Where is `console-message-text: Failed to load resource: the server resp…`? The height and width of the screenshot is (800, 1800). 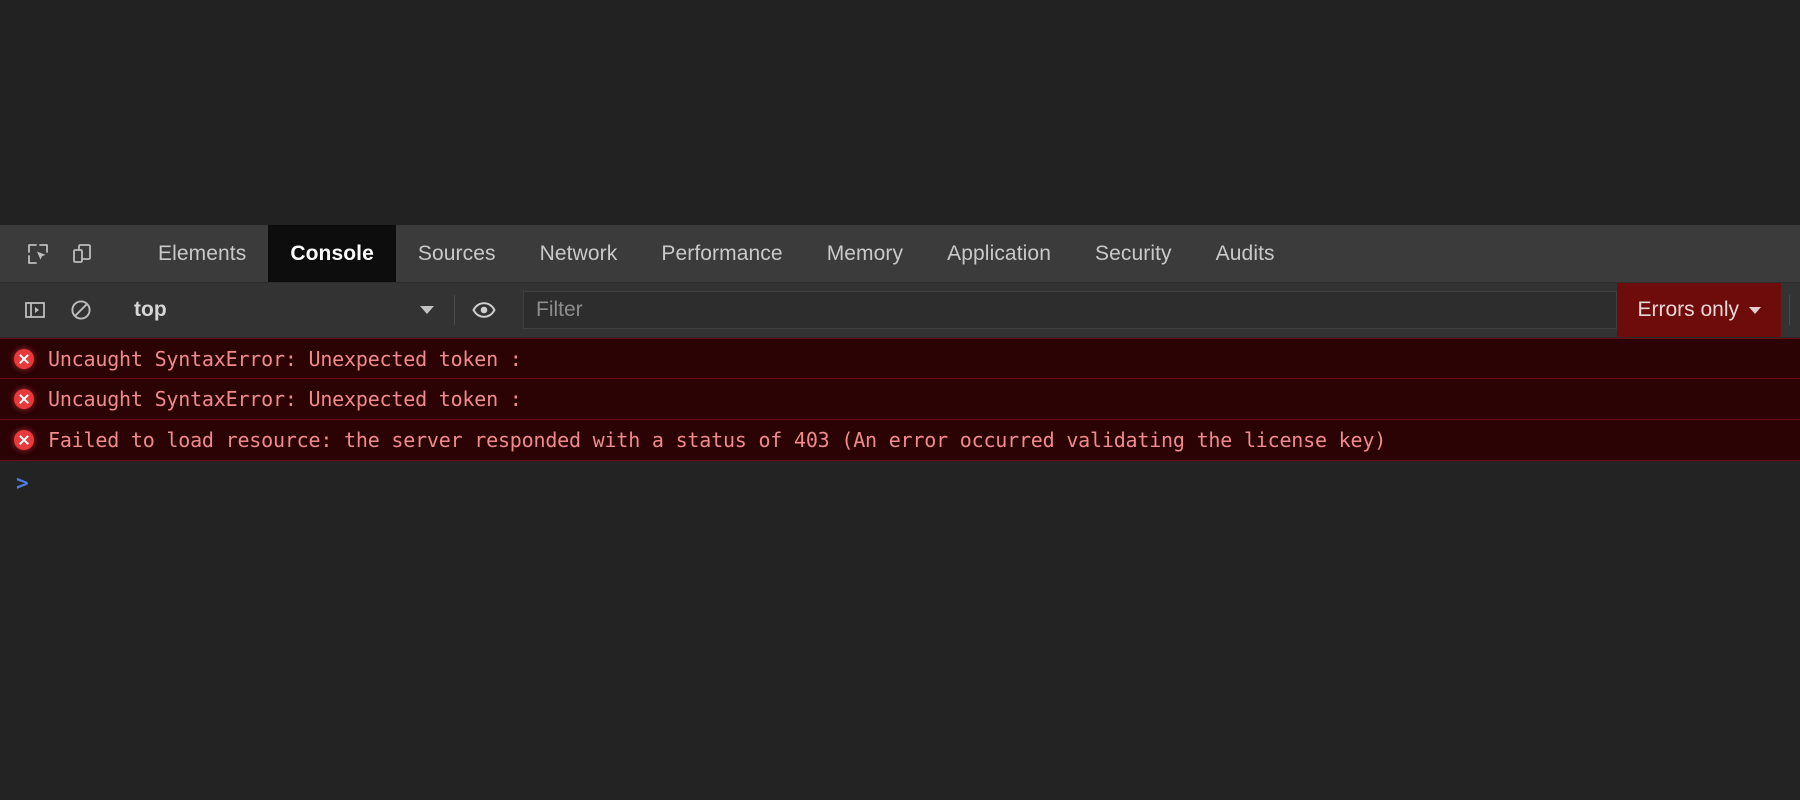
console-message-text: Failed to load resource: the server resp… is located at coordinates (717, 440).